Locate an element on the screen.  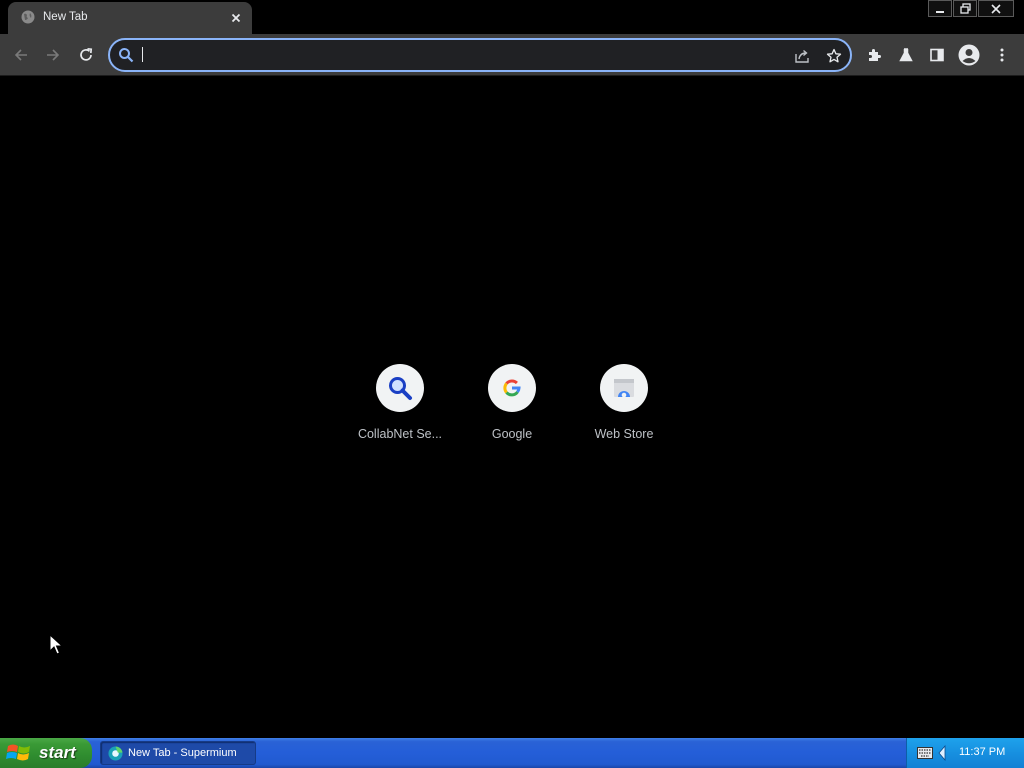
share-icon is located at coordinates (802, 56).